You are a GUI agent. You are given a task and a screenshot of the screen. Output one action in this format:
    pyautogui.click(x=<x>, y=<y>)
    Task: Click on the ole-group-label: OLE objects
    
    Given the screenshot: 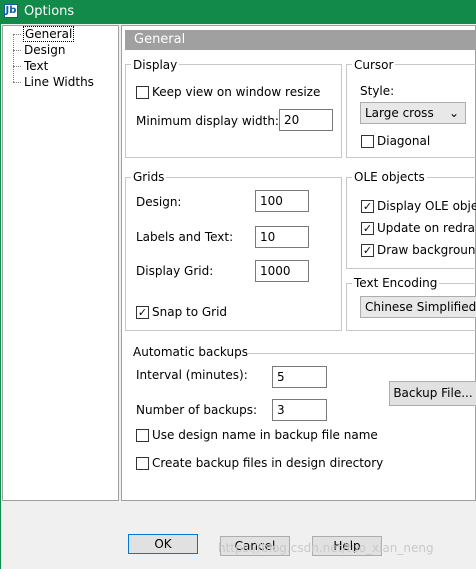 What is the action you would take?
    pyautogui.click(x=389, y=177)
    